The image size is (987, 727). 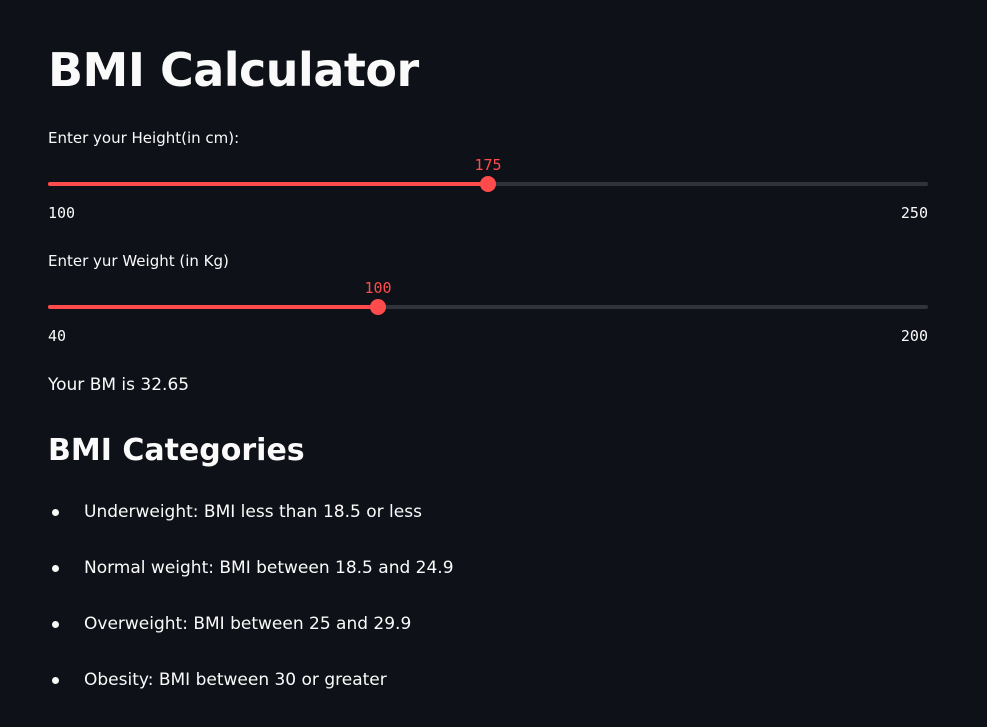 I want to click on category-text: Overweight: BMI between 25 and 29.9, so click(x=248, y=624).